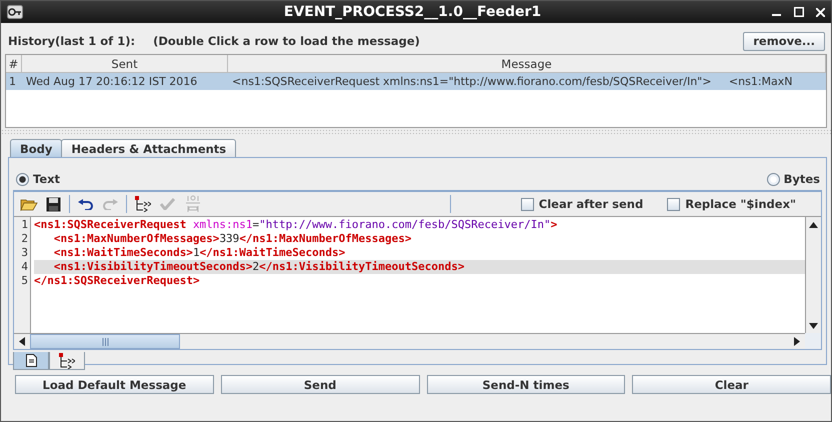 The width and height of the screenshot is (832, 422). What do you see at coordinates (776, 15) in the screenshot?
I see `minimize-icon` at bounding box center [776, 15].